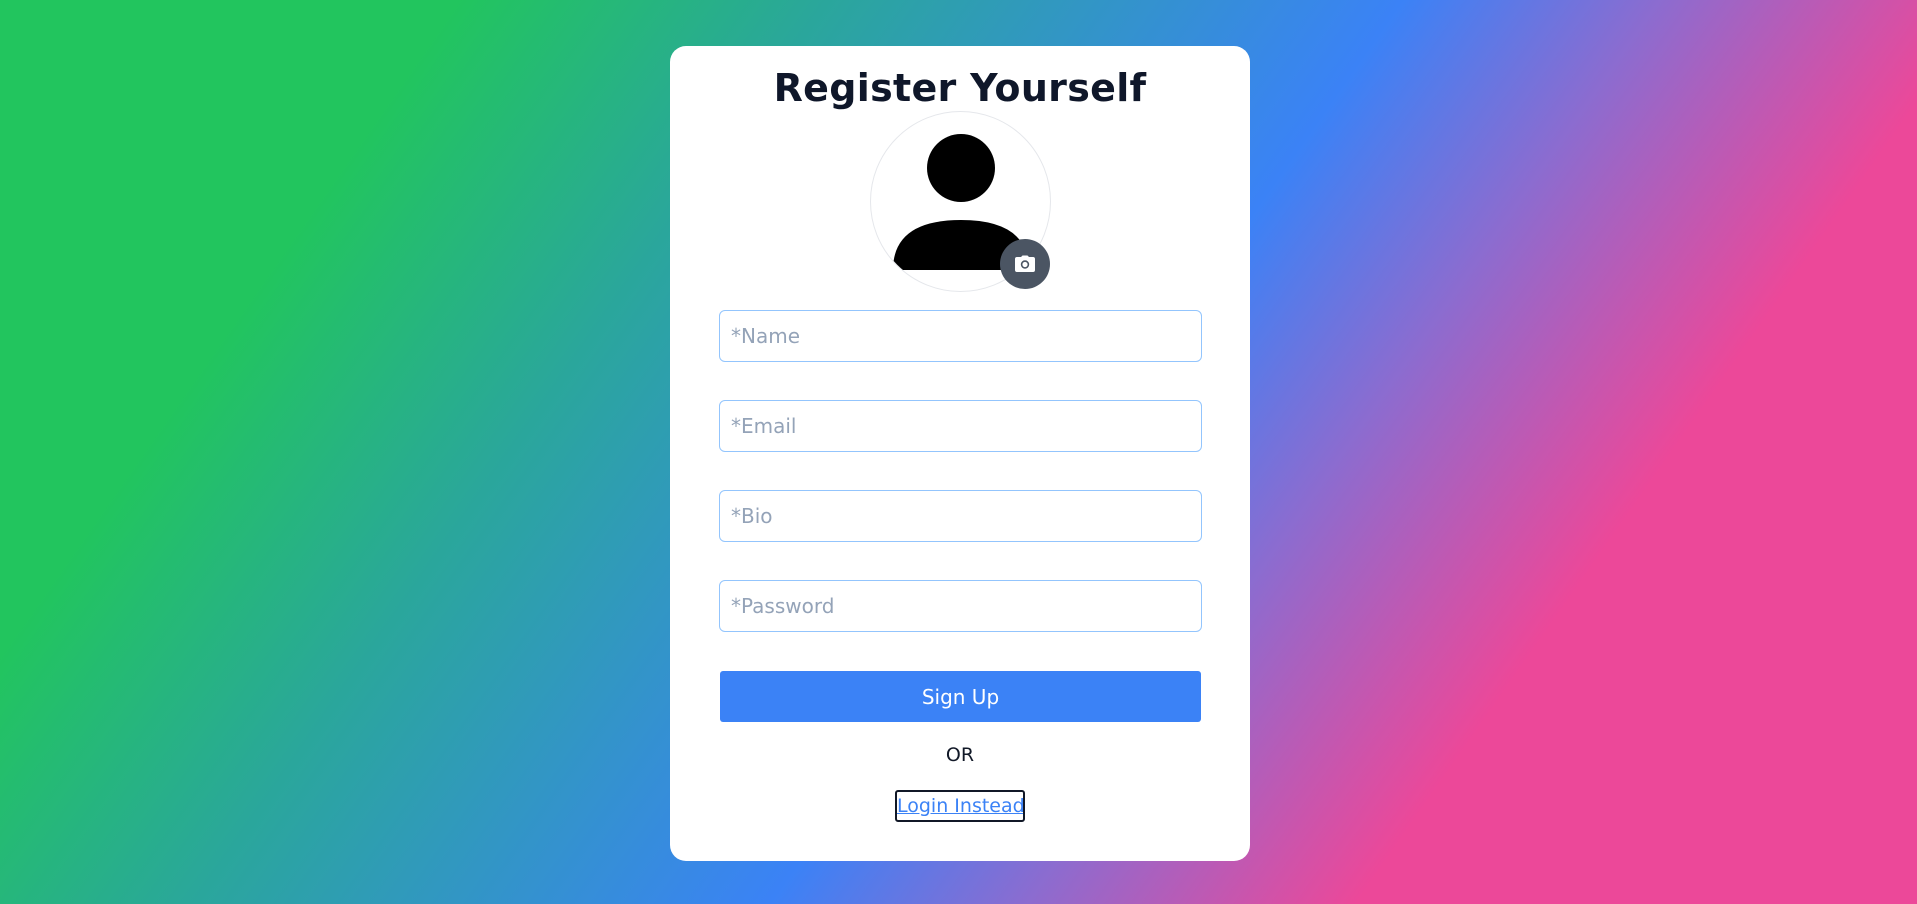 The height and width of the screenshot is (904, 1917). Describe the element at coordinates (960, 201) in the screenshot. I see `avatar-picker` at that location.